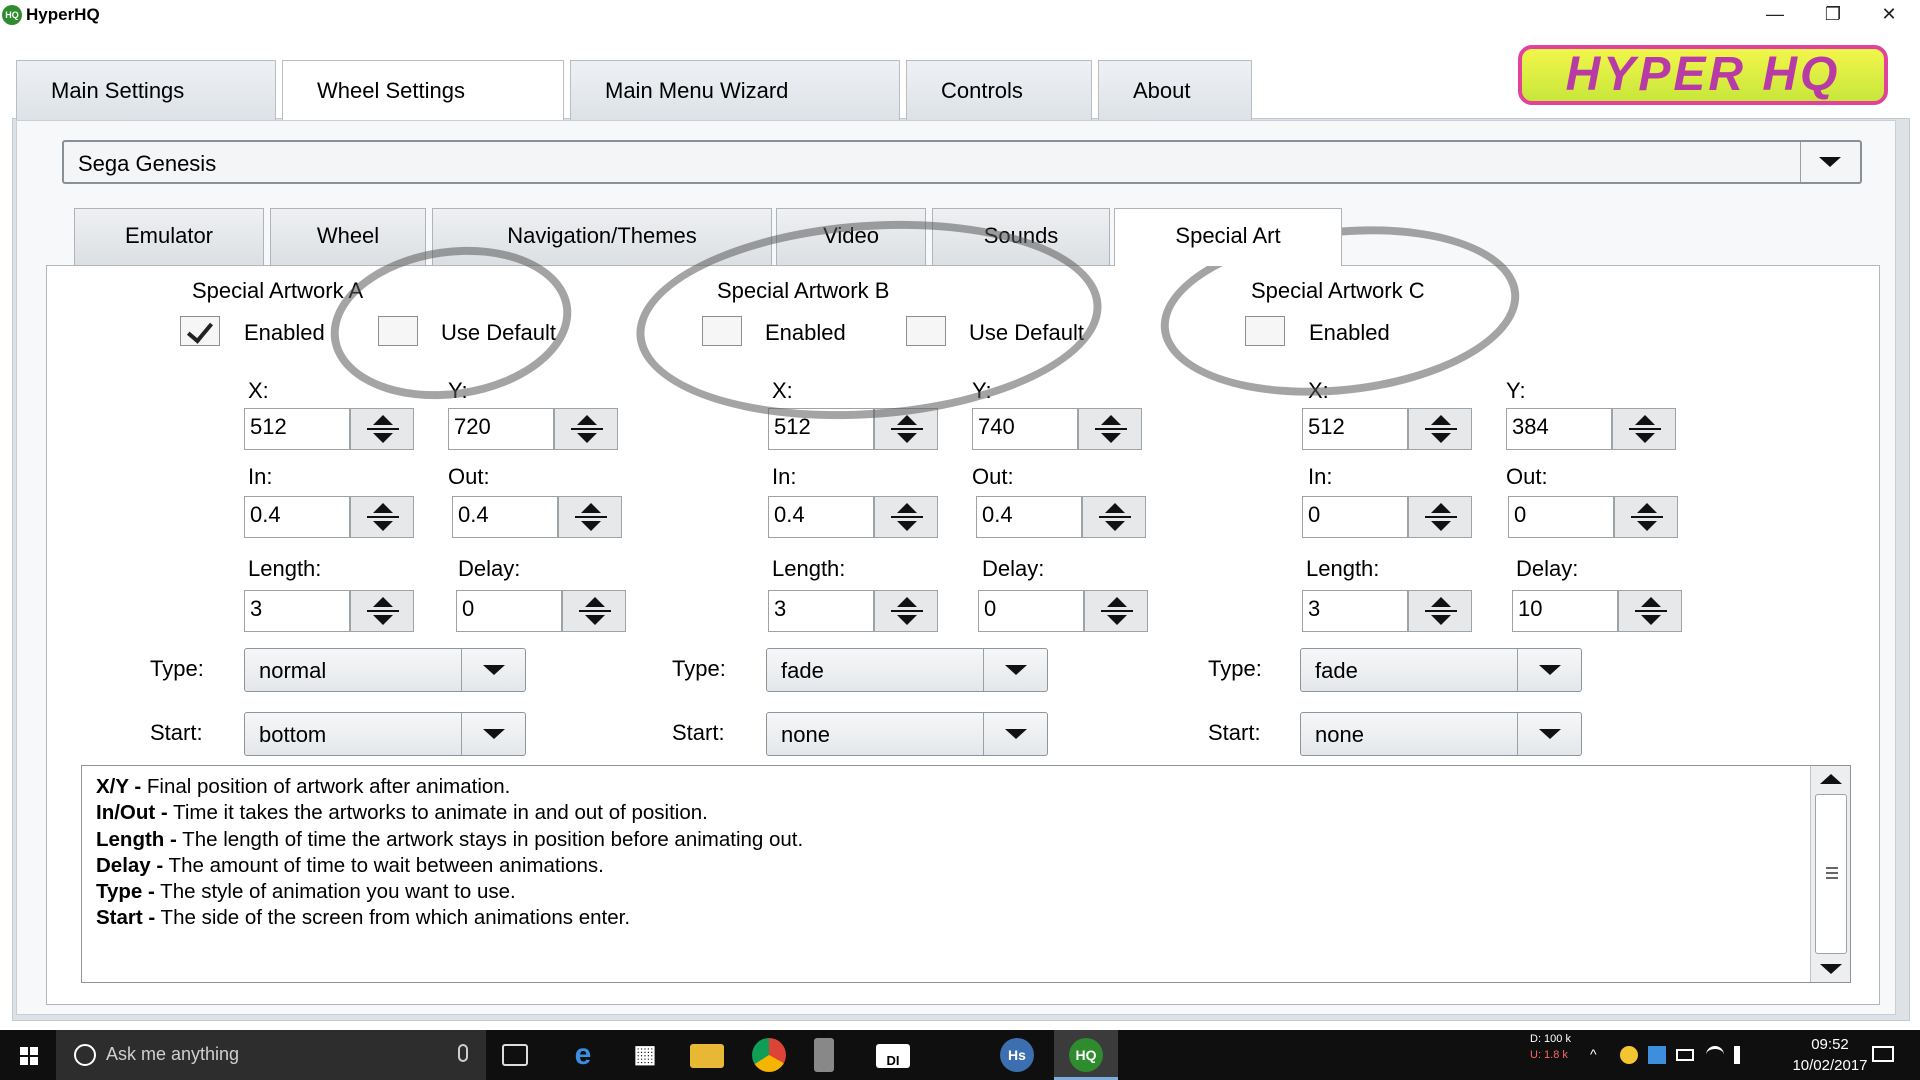  What do you see at coordinates (960, 15) in the screenshot?
I see `title-bar: HQ HyperHQ — ❐ ✕` at bounding box center [960, 15].